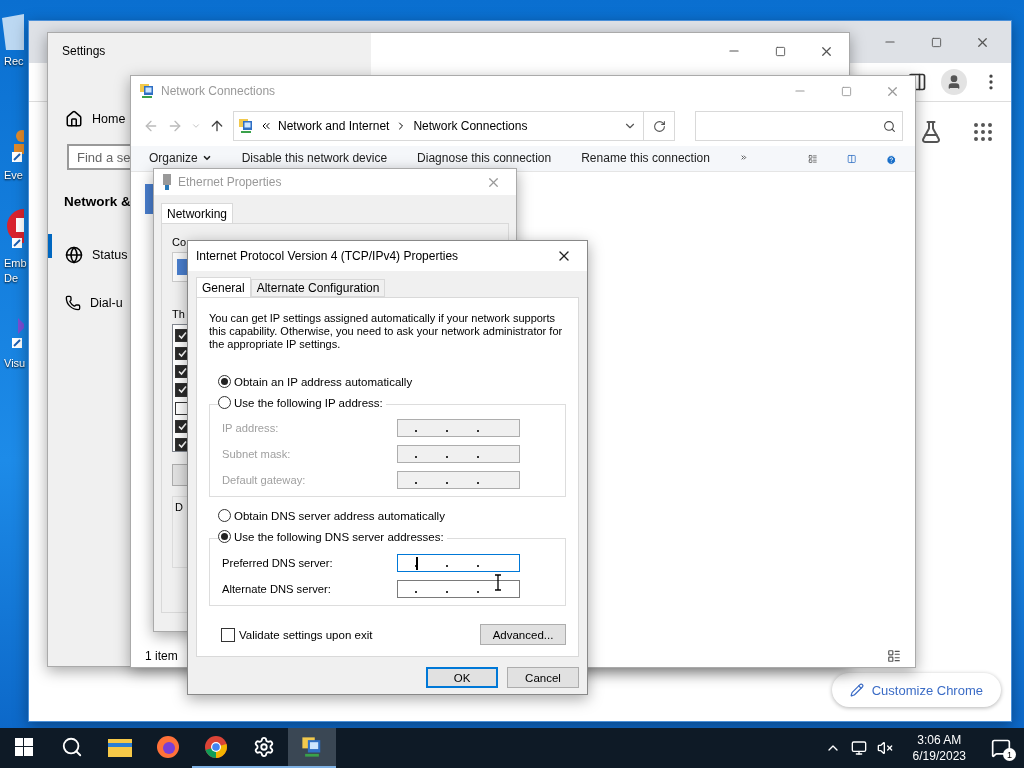  What do you see at coordinates (167, 182) in the screenshot?
I see `ethernet-icon` at bounding box center [167, 182].